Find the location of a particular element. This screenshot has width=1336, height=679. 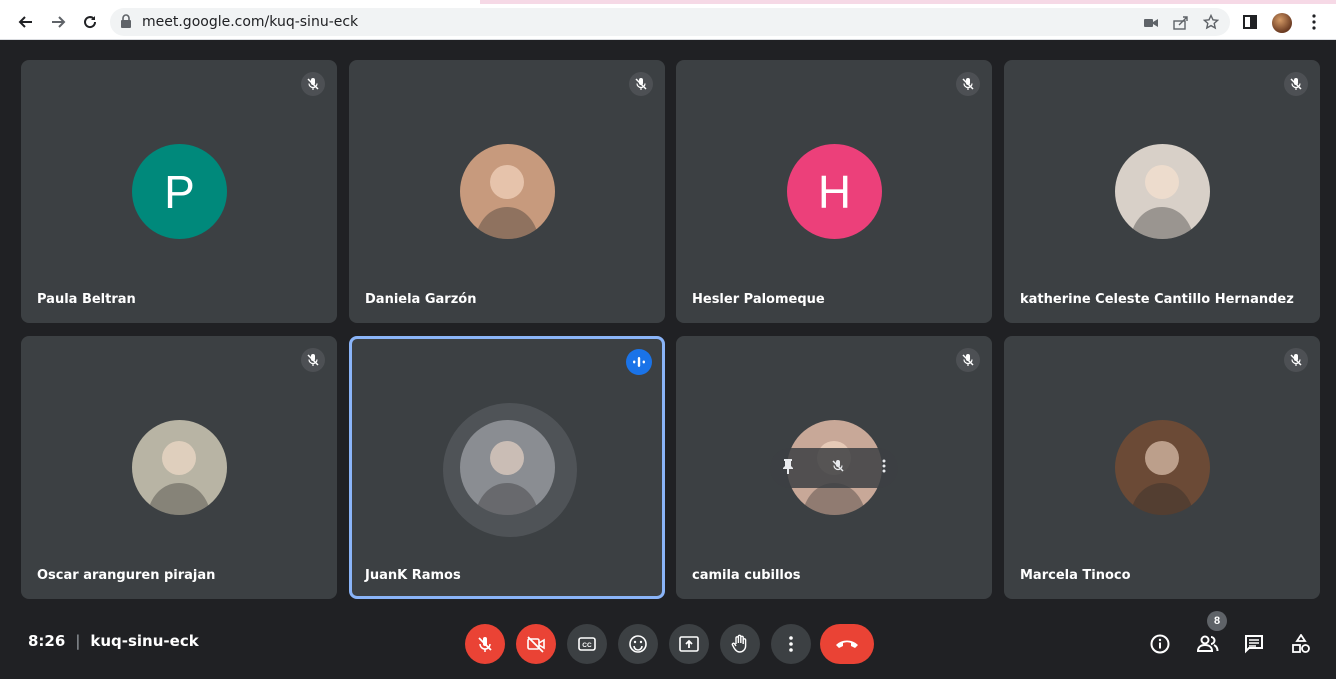

emoji-icon is located at coordinates (638, 644).